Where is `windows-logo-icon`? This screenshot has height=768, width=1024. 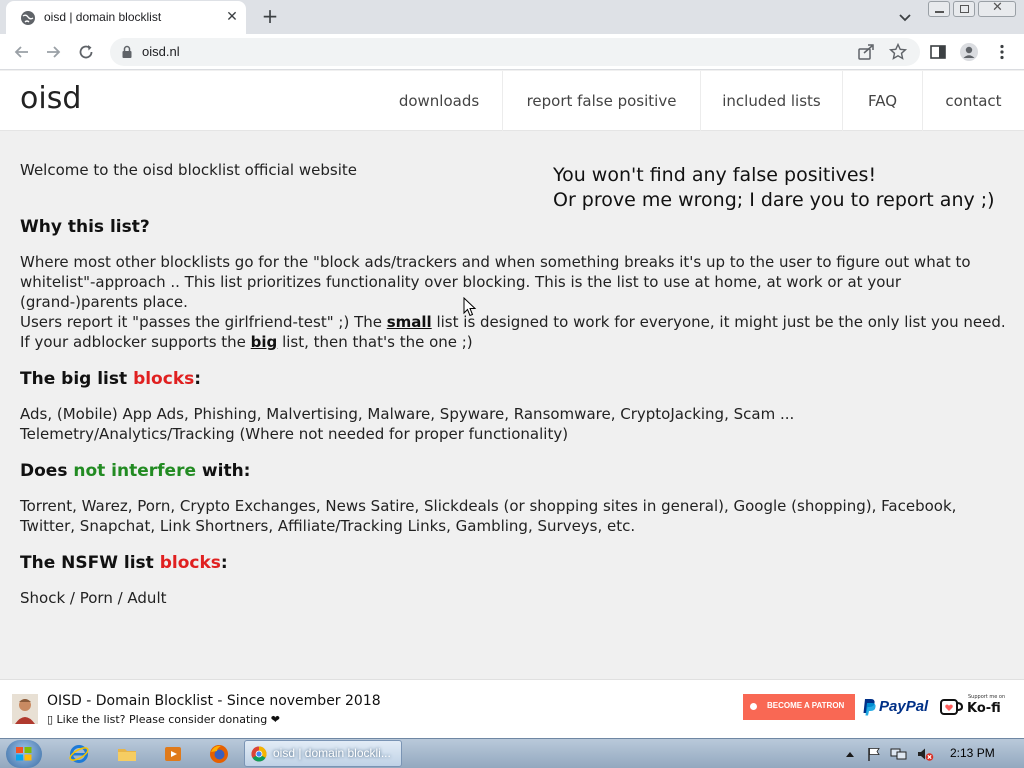
windows-logo-icon is located at coordinates (24, 754).